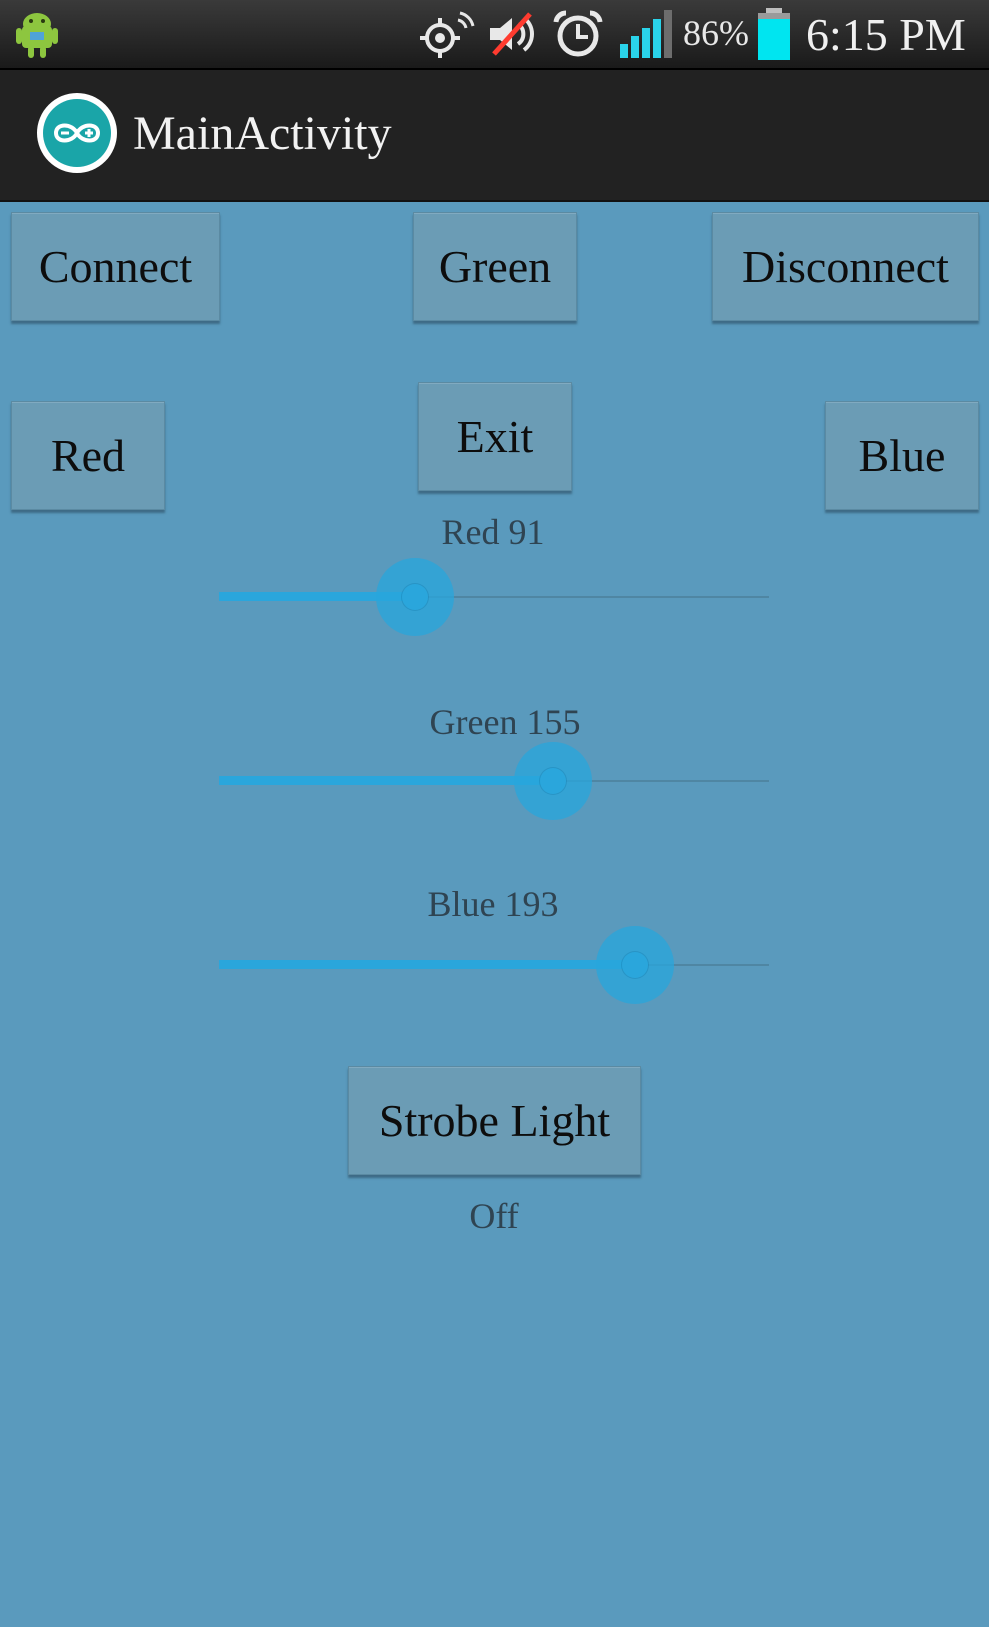  What do you see at coordinates (447, 34) in the screenshot?
I see `gps-icon` at bounding box center [447, 34].